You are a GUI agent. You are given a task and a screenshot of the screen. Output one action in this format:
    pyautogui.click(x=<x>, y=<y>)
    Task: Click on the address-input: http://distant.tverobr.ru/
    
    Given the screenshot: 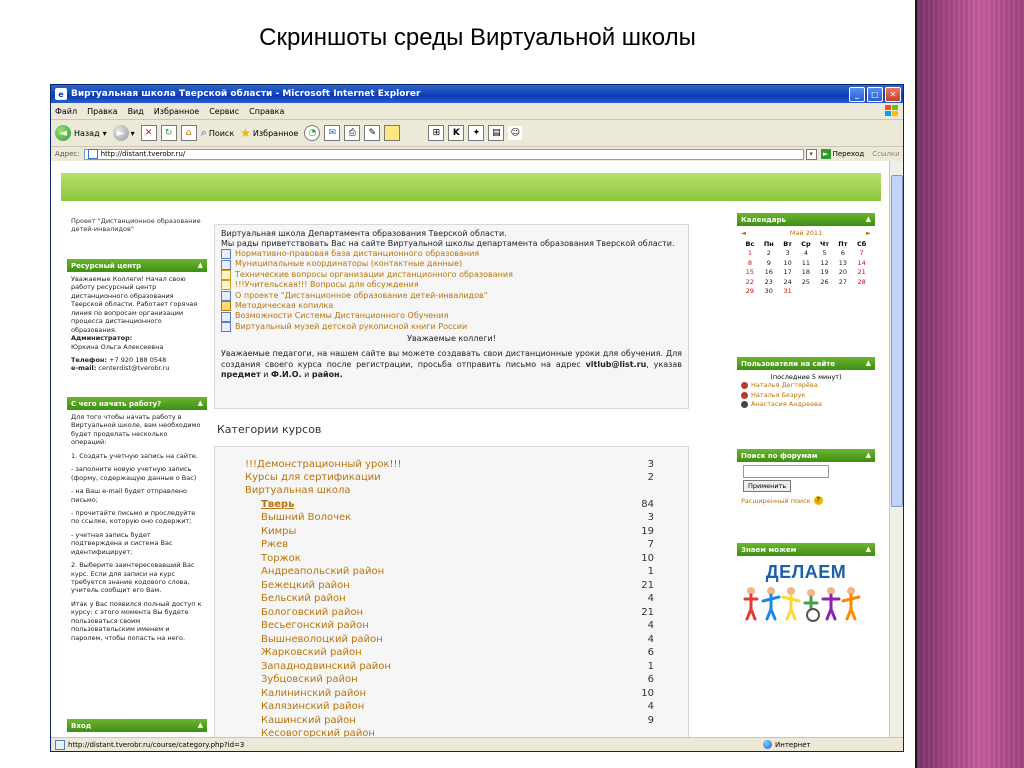 What is the action you would take?
    pyautogui.click(x=443, y=154)
    